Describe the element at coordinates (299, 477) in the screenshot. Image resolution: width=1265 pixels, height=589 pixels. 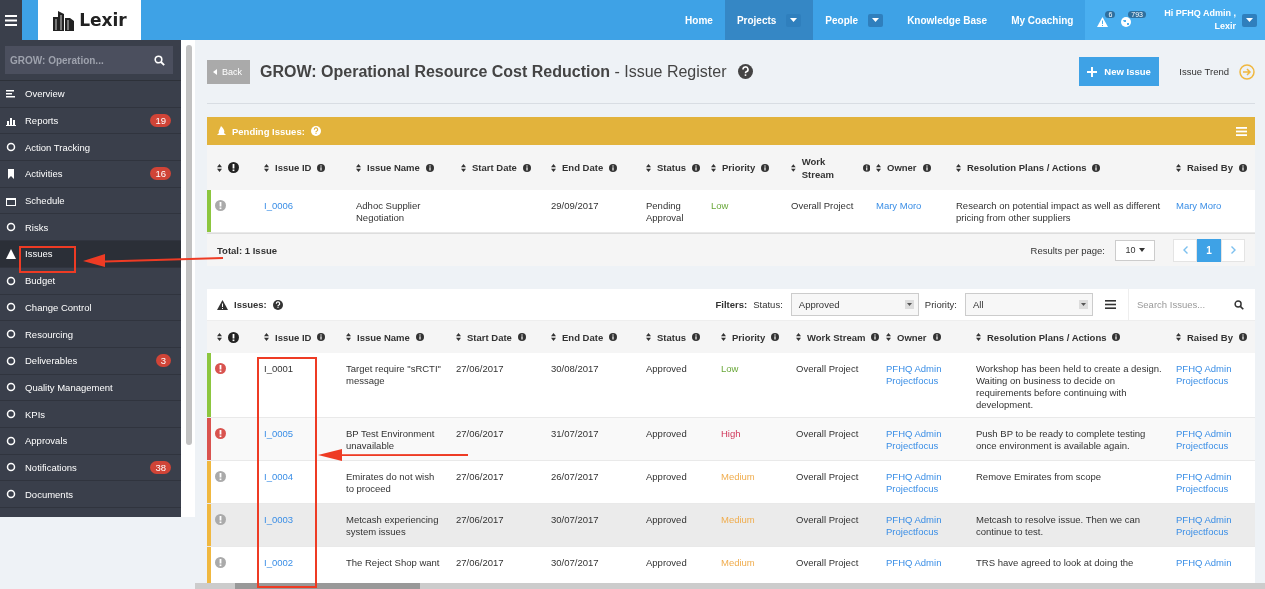
I see `issue-id-link: I_0004` at that location.